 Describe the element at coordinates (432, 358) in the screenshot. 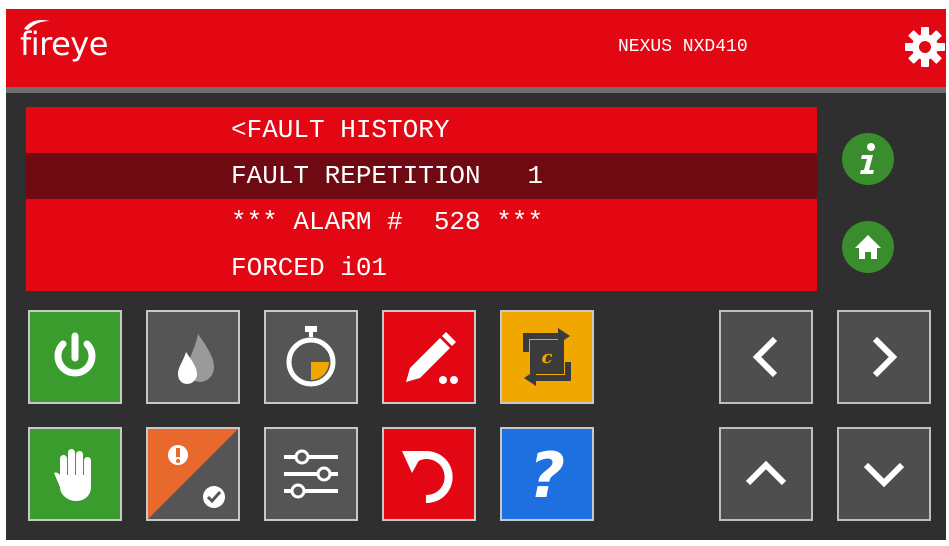

I see `edit-icon` at that location.